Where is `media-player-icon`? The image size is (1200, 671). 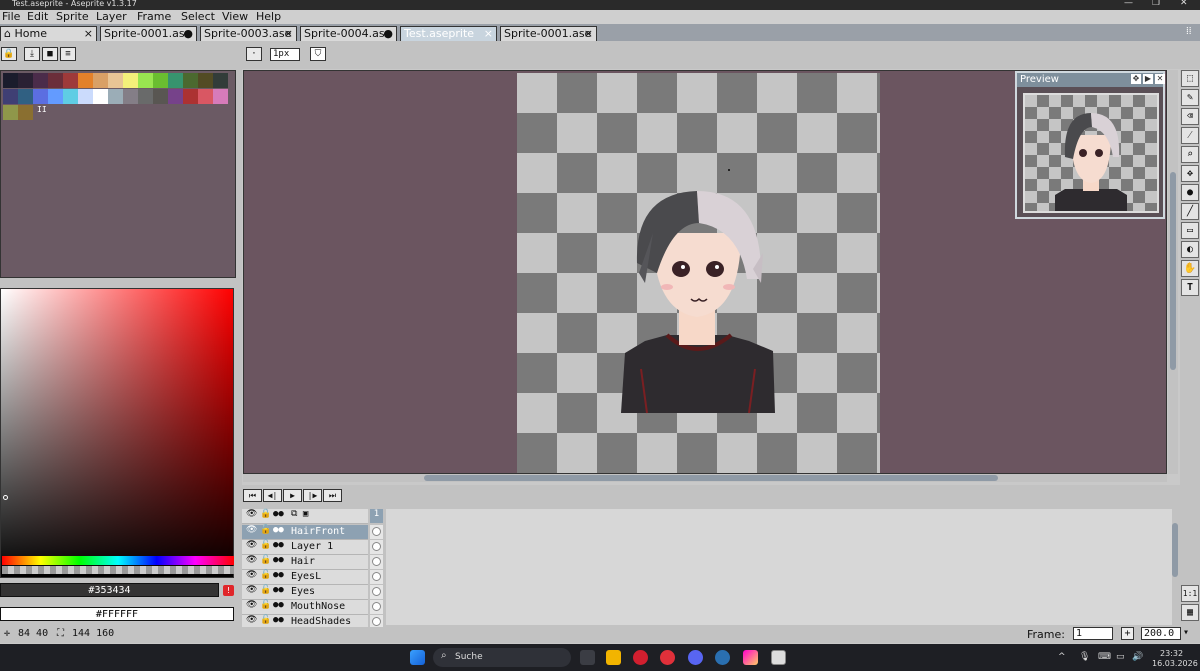
media-player-icon is located at coordinates (667, 657).